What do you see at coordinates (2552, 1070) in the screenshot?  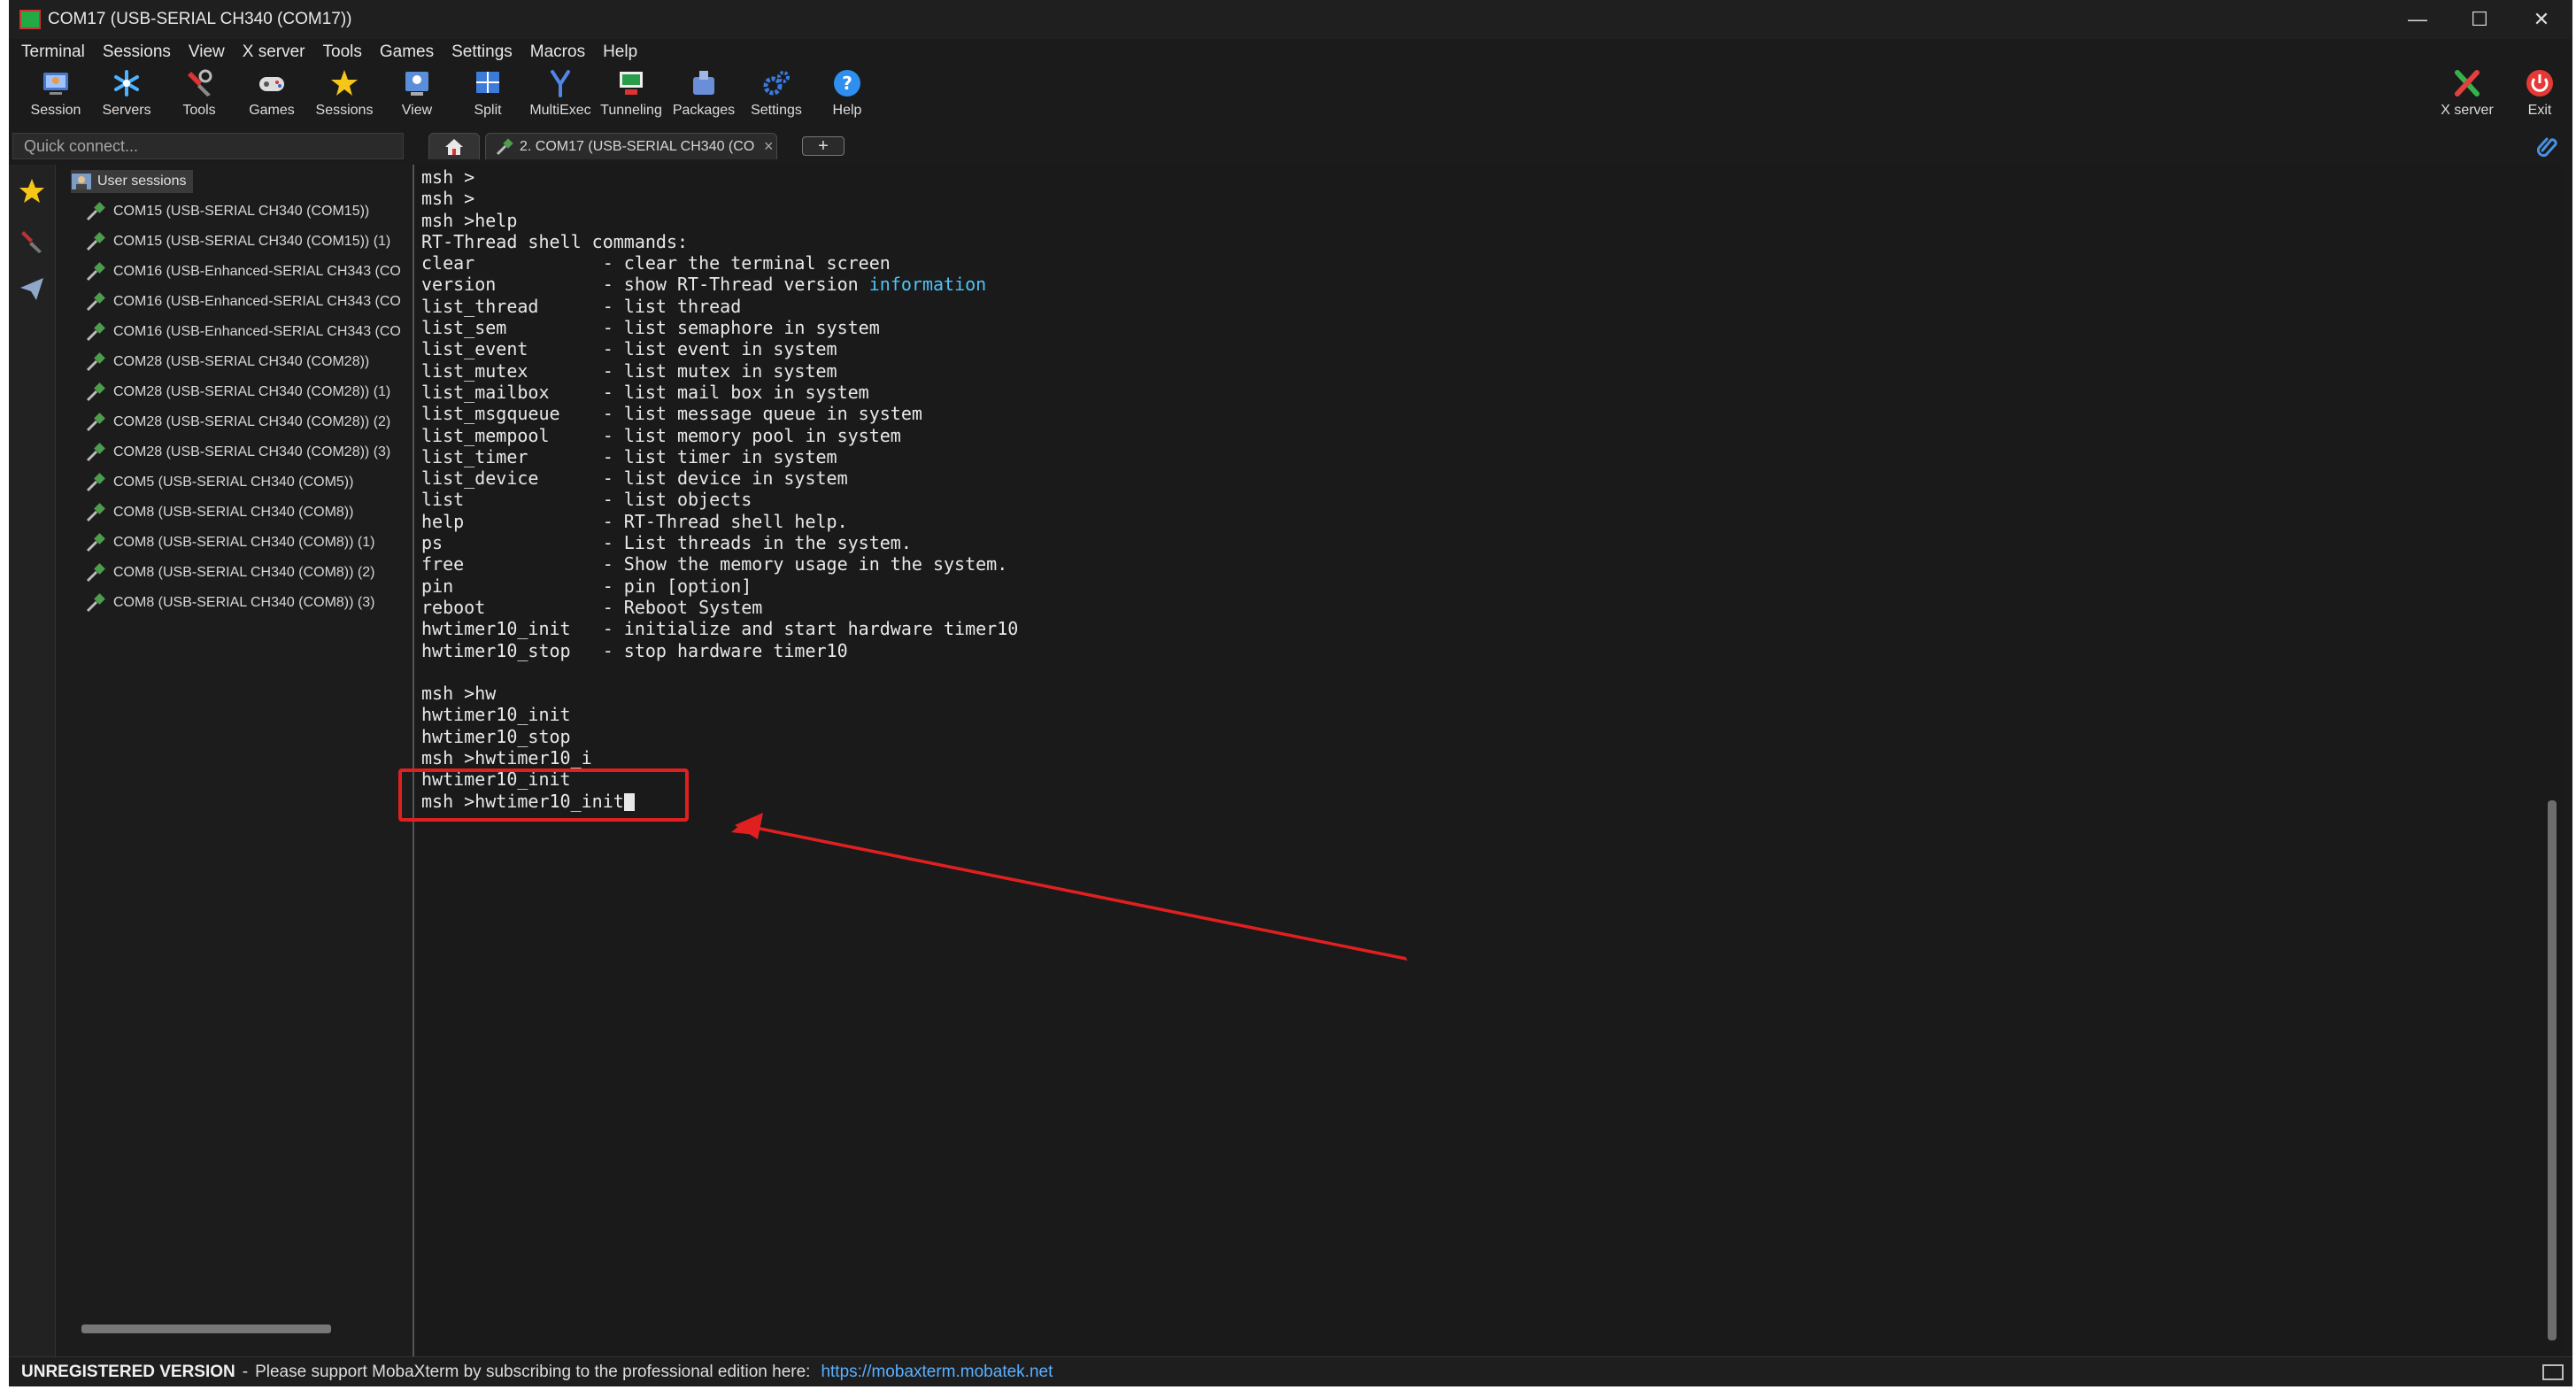 I see `vertical-scrollbar` at bounding box center [2552, 1070].